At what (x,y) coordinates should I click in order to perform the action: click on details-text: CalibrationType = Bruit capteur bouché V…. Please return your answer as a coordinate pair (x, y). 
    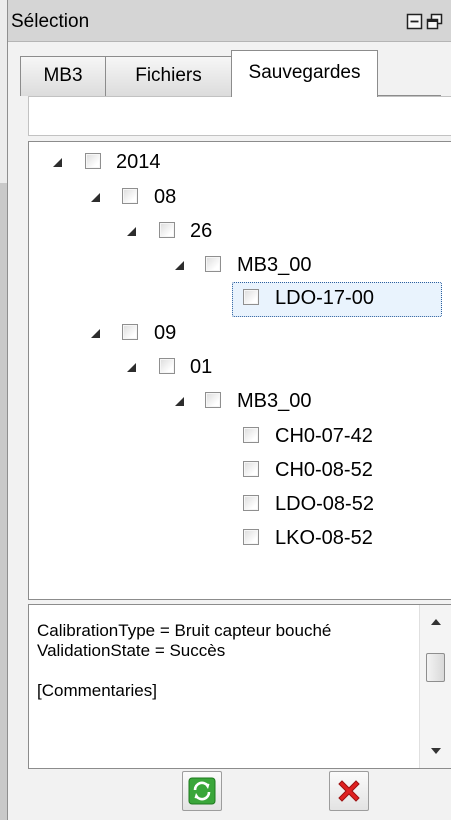
    Looking at the image, I should click on (184, 660).